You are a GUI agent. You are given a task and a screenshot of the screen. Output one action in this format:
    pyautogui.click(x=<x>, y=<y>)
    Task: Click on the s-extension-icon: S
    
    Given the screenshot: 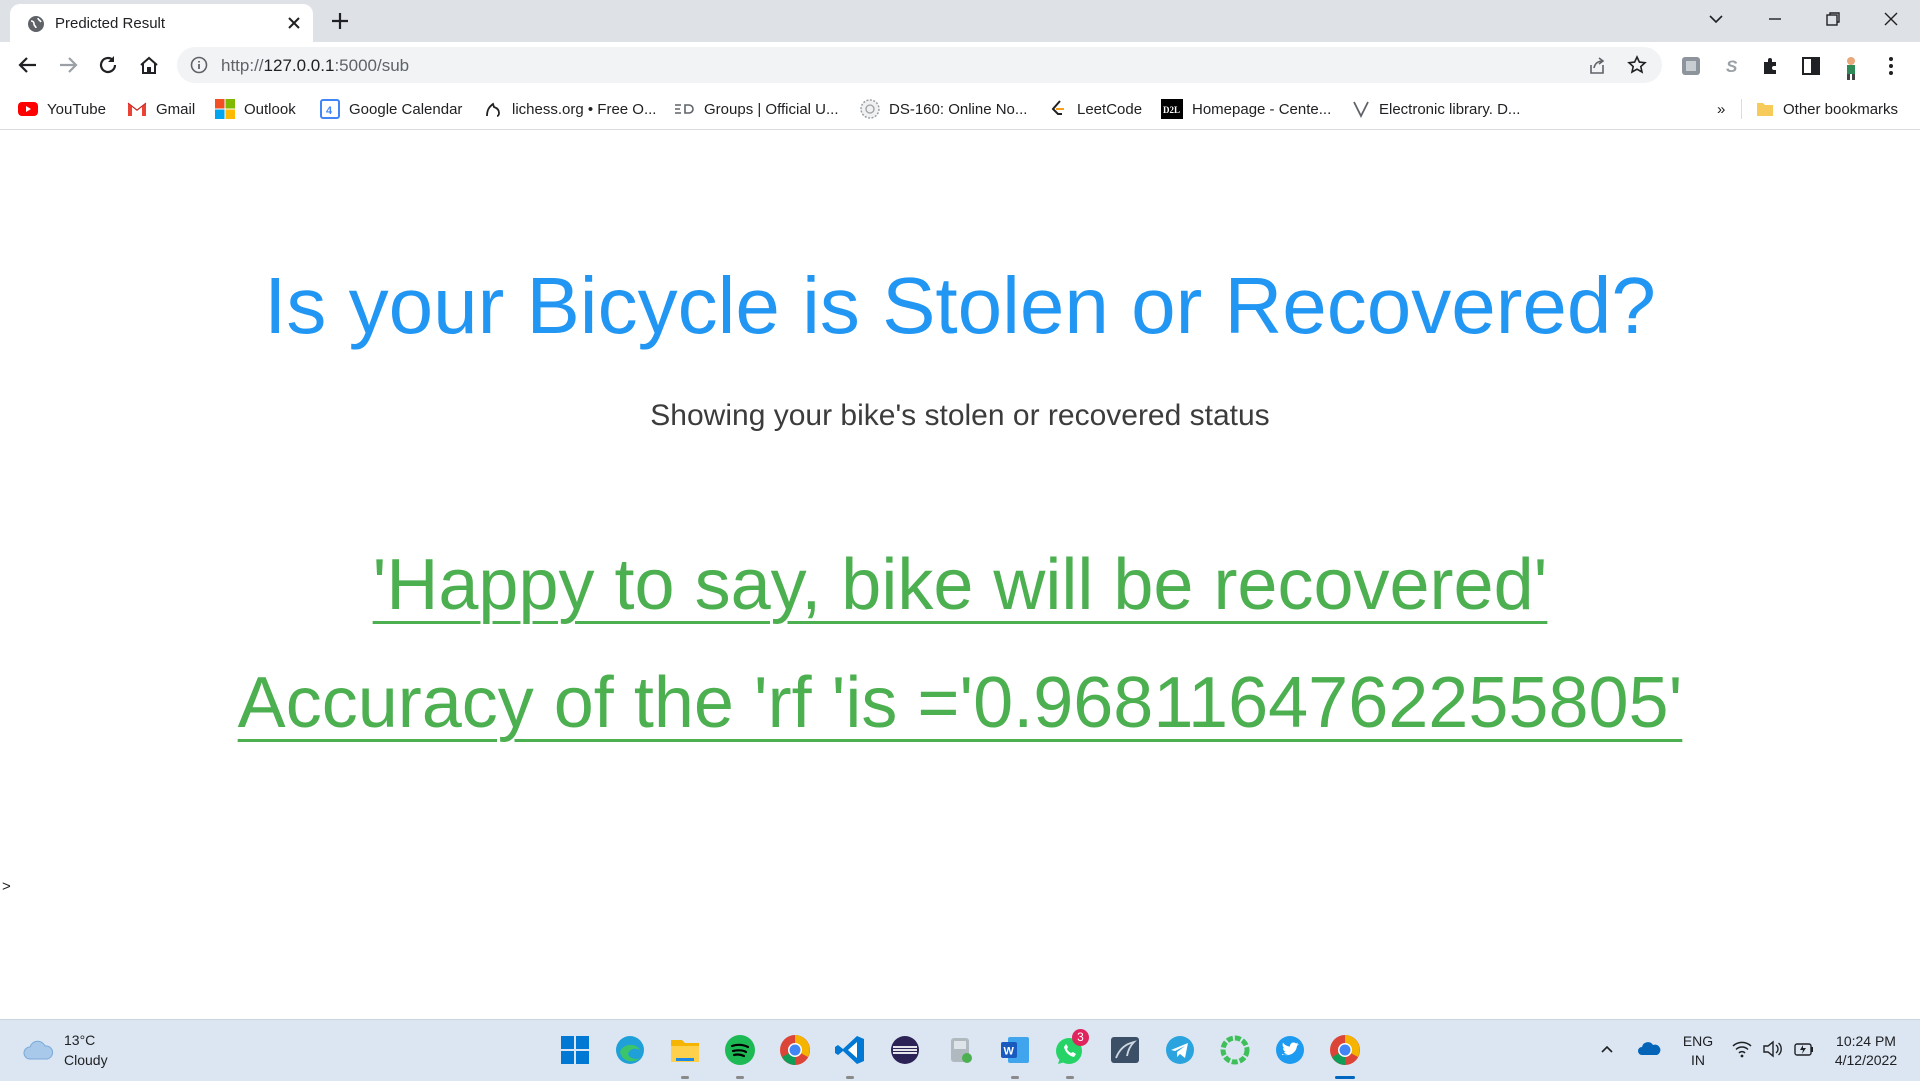 What is the action you would take?
    pyautogui.click(x=1731, y=66)
    